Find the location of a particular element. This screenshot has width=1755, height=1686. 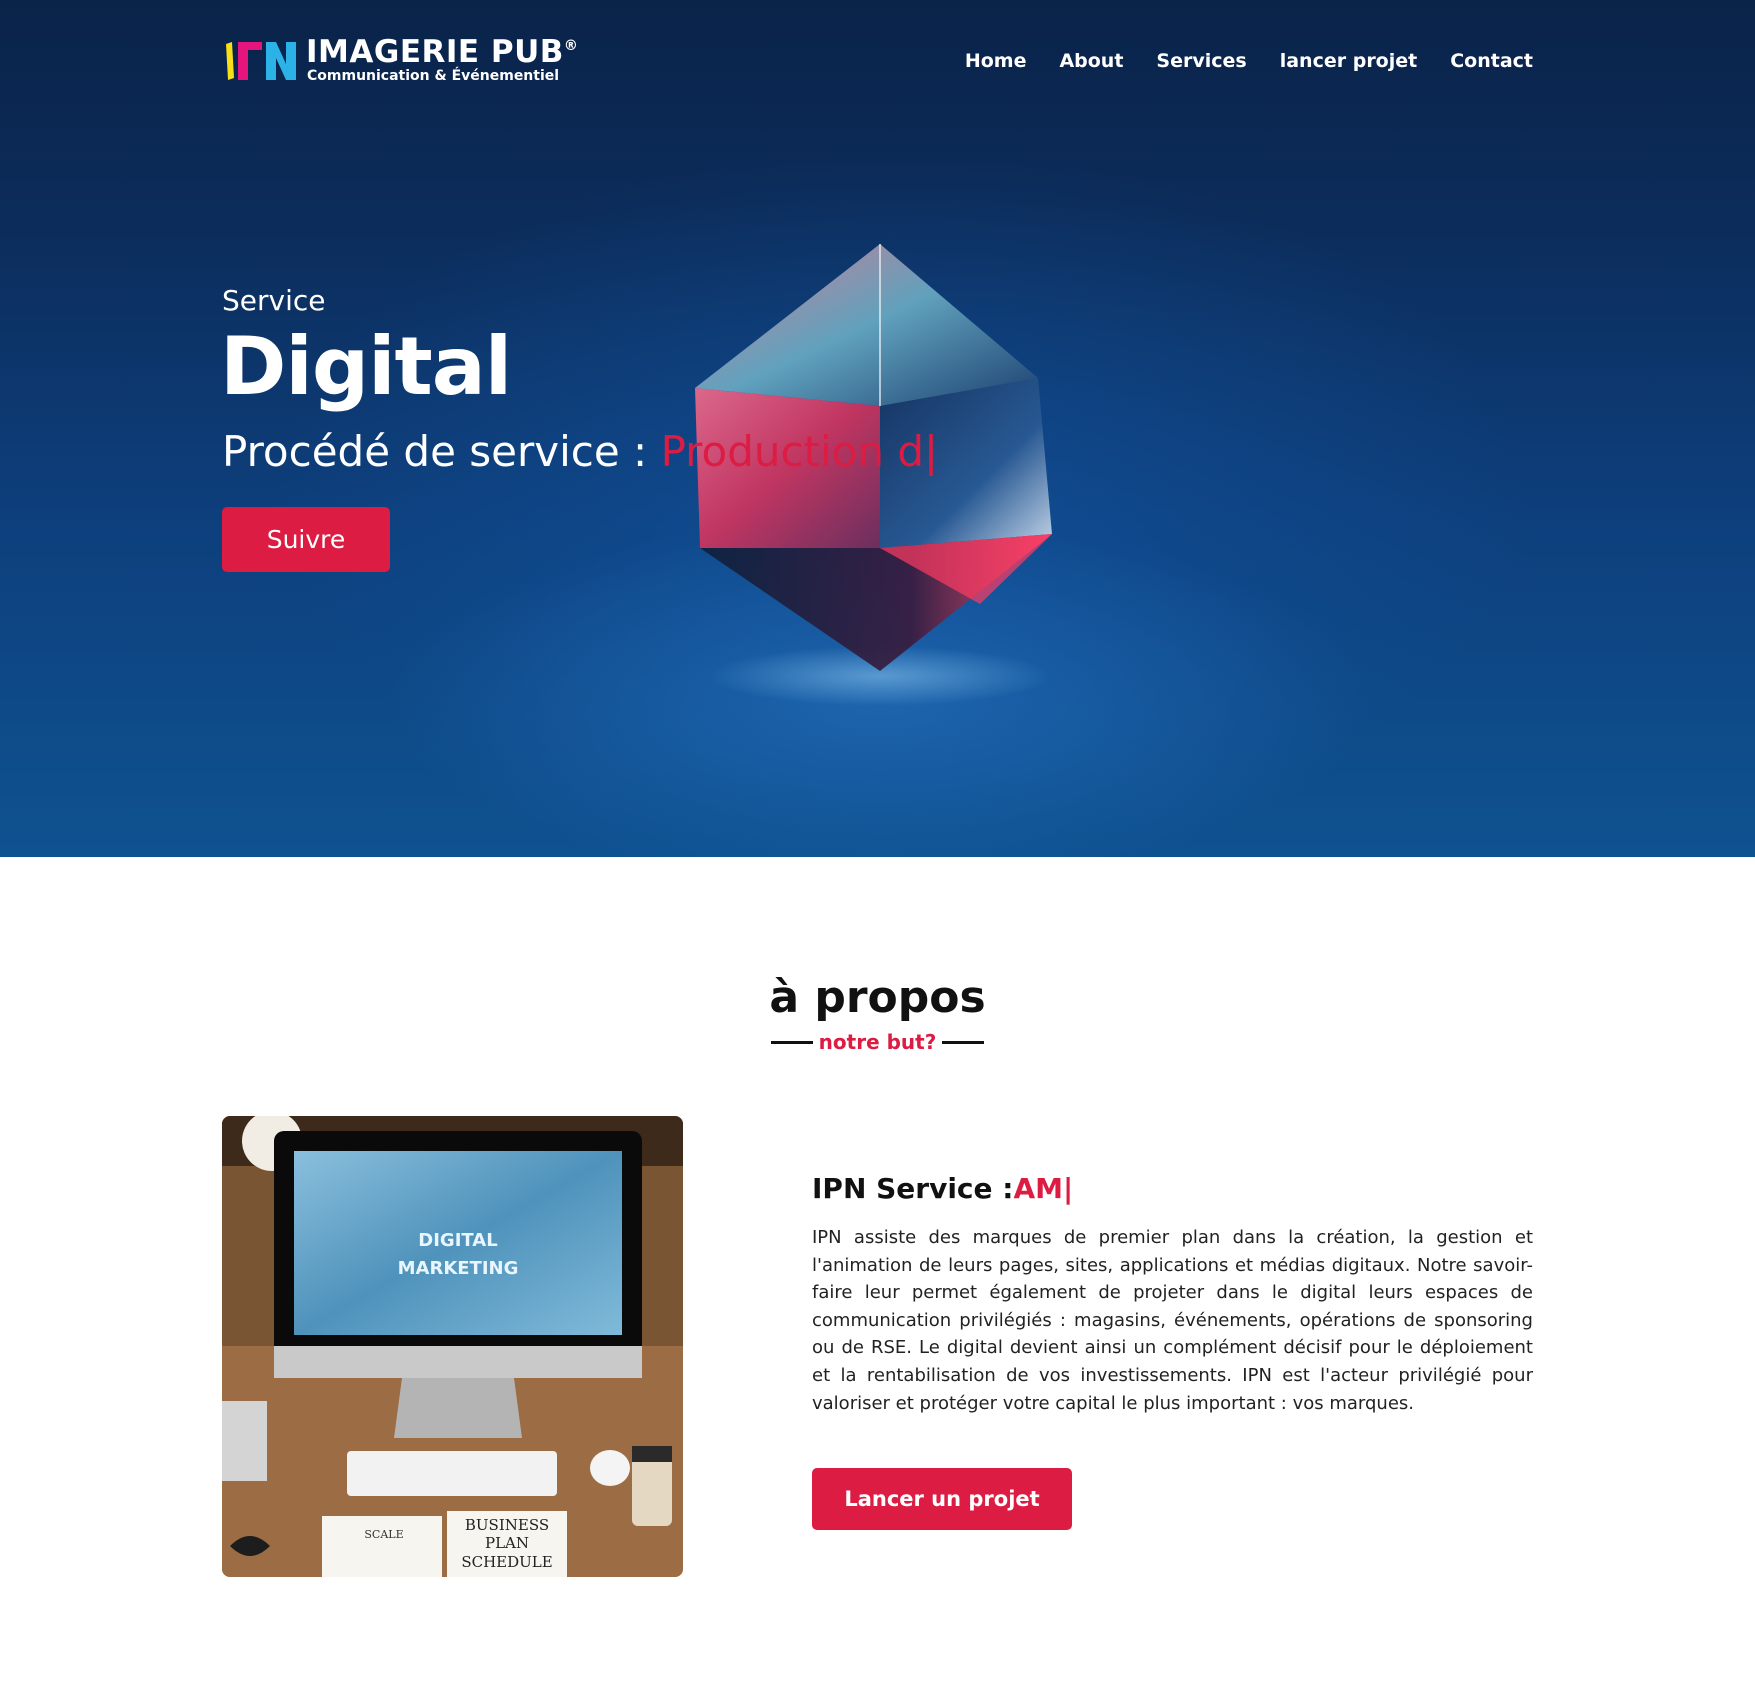

about-subtitle-text: notre but? is located at coordinates (877, 1042).